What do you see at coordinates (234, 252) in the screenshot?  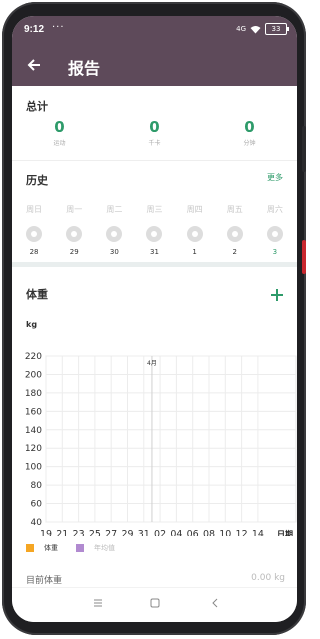 I see `date-label: 2` at bounding box center [234, 252].